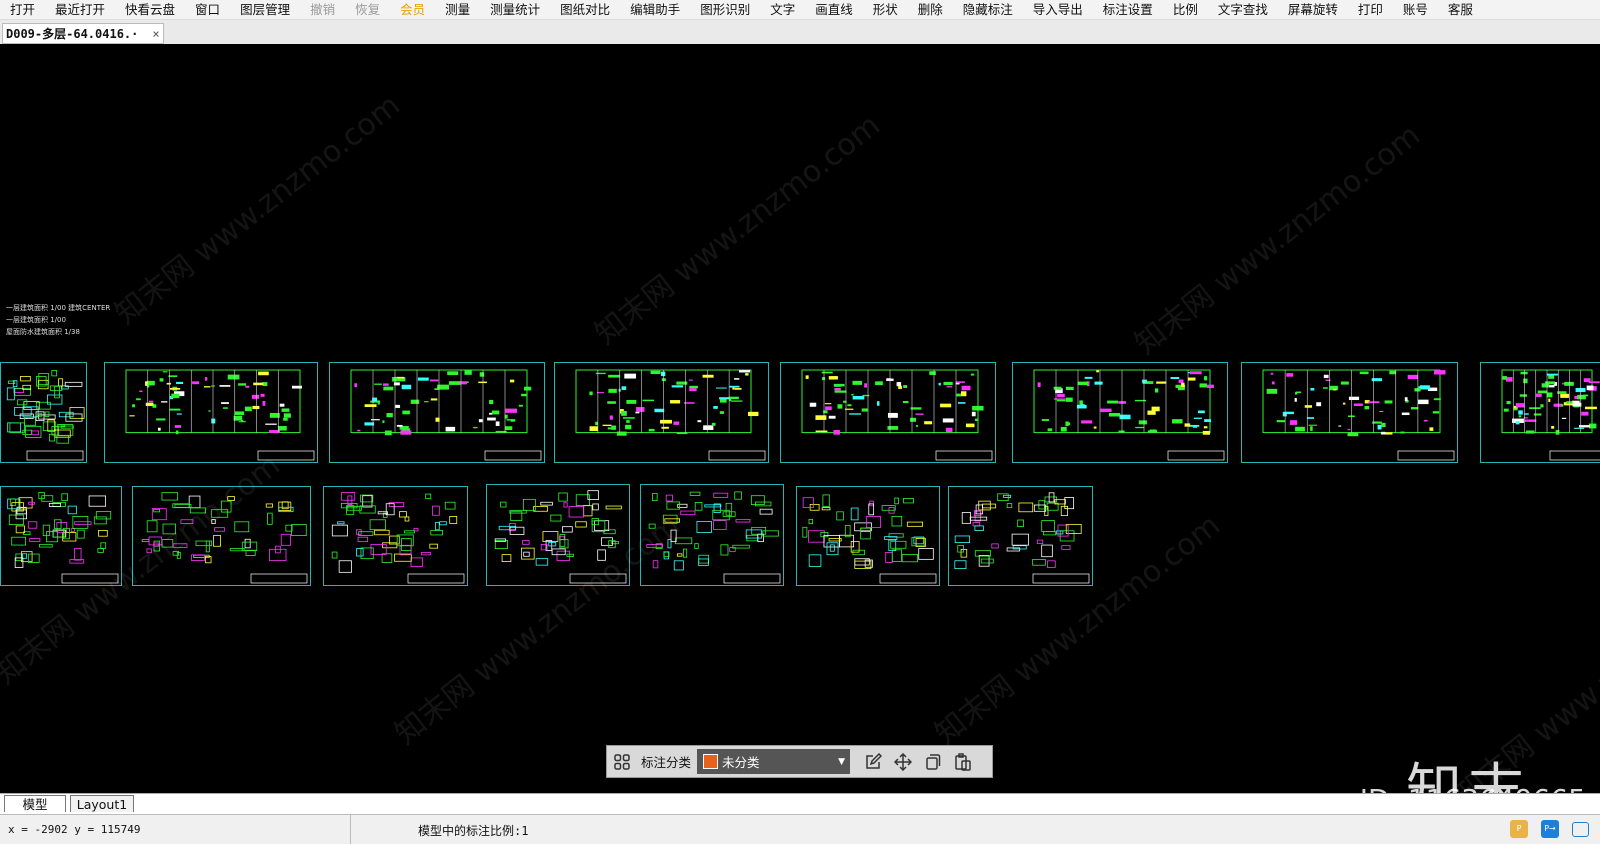 This screenshot has height=844, width=1600. What do you see at coordinates (1580, 829) in the screenshot?
I see `screen-icon` at bounding box center [1580, 829].